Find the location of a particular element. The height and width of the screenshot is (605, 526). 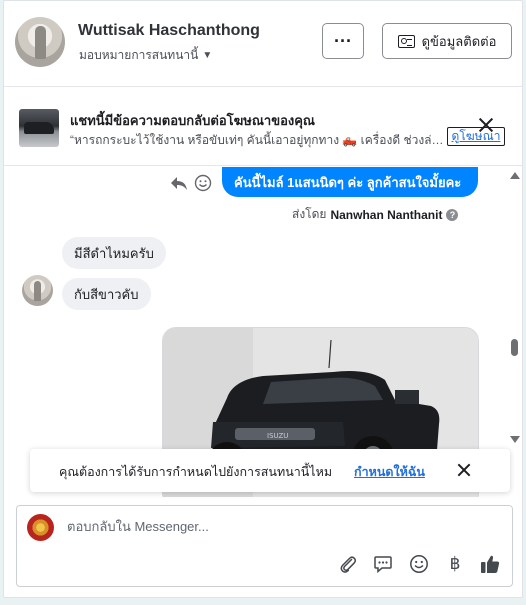

id-card-icon is located at coordinates (406, 41).